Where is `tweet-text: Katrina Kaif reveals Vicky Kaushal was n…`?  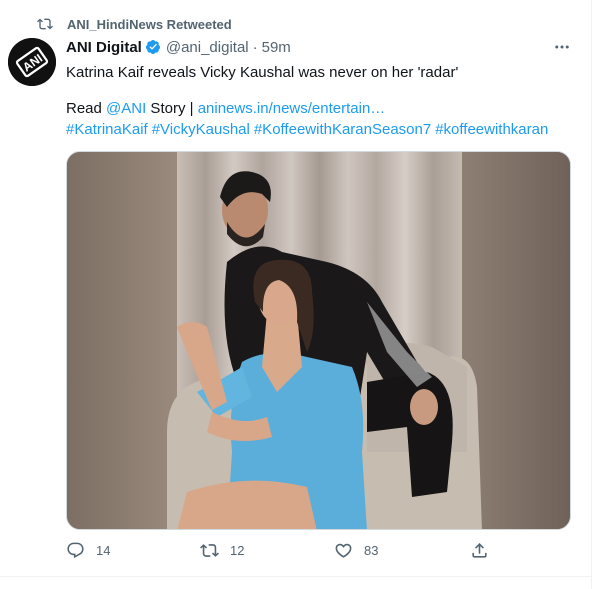
tweet-text: Katrina Kaif reveals Vicky Kaushal was n… is located at coordinates (262, 72).